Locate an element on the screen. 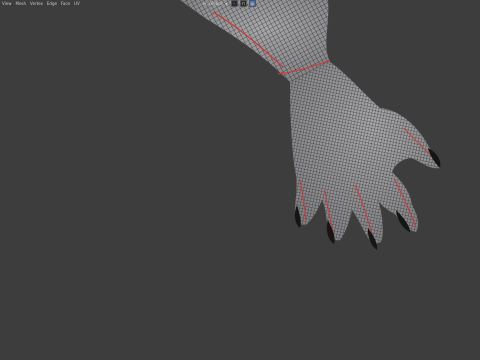 This screenshot has width=480, height=360. menu-face: Face is located at coordinates (65, 3).